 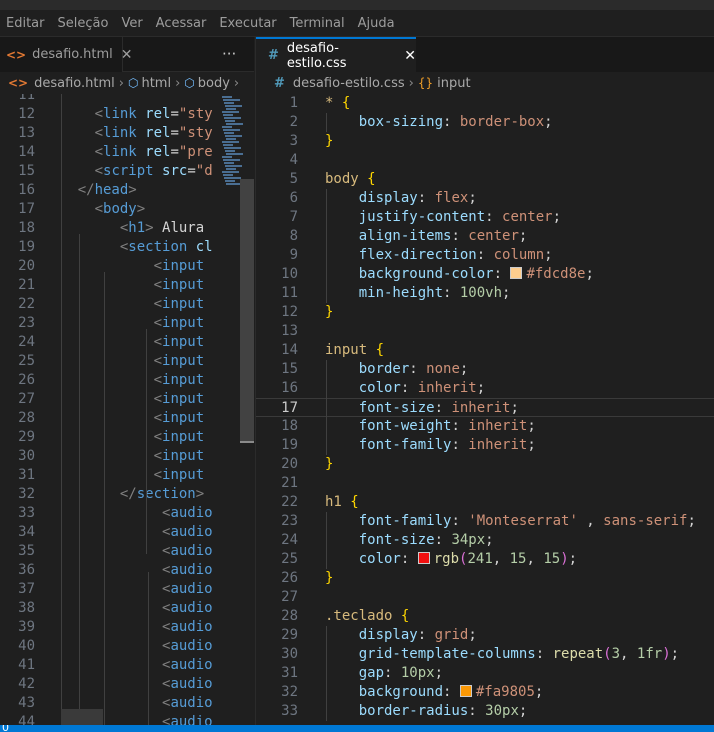 I want to click on scrollbar-thumb, so click(x=247, y=310).